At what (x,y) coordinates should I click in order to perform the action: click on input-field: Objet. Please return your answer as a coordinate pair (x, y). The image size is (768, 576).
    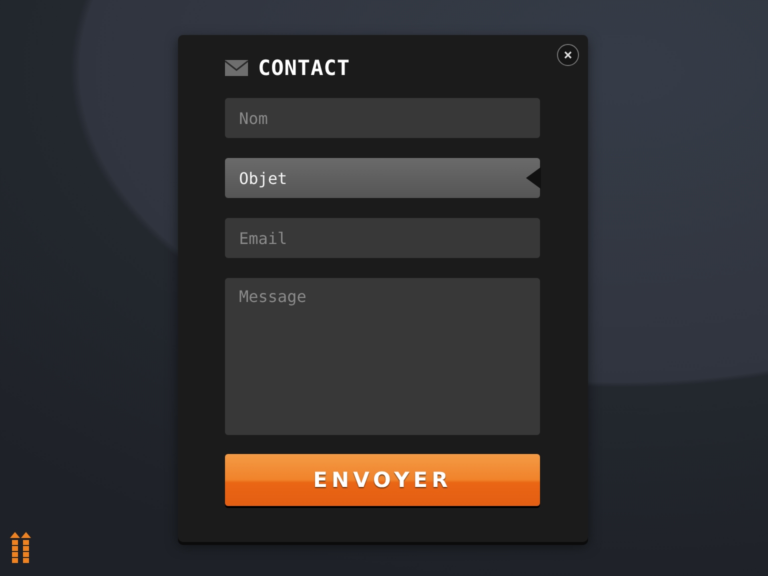
    Looking at the image, I should click on (382, 178).